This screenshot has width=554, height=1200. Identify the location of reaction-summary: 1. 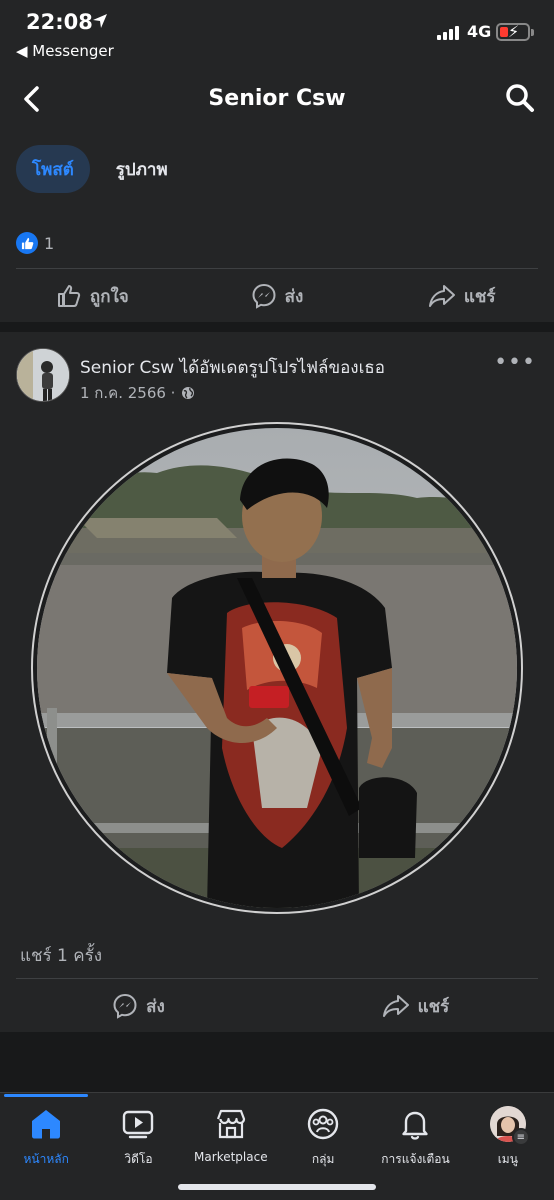
(35, 243).